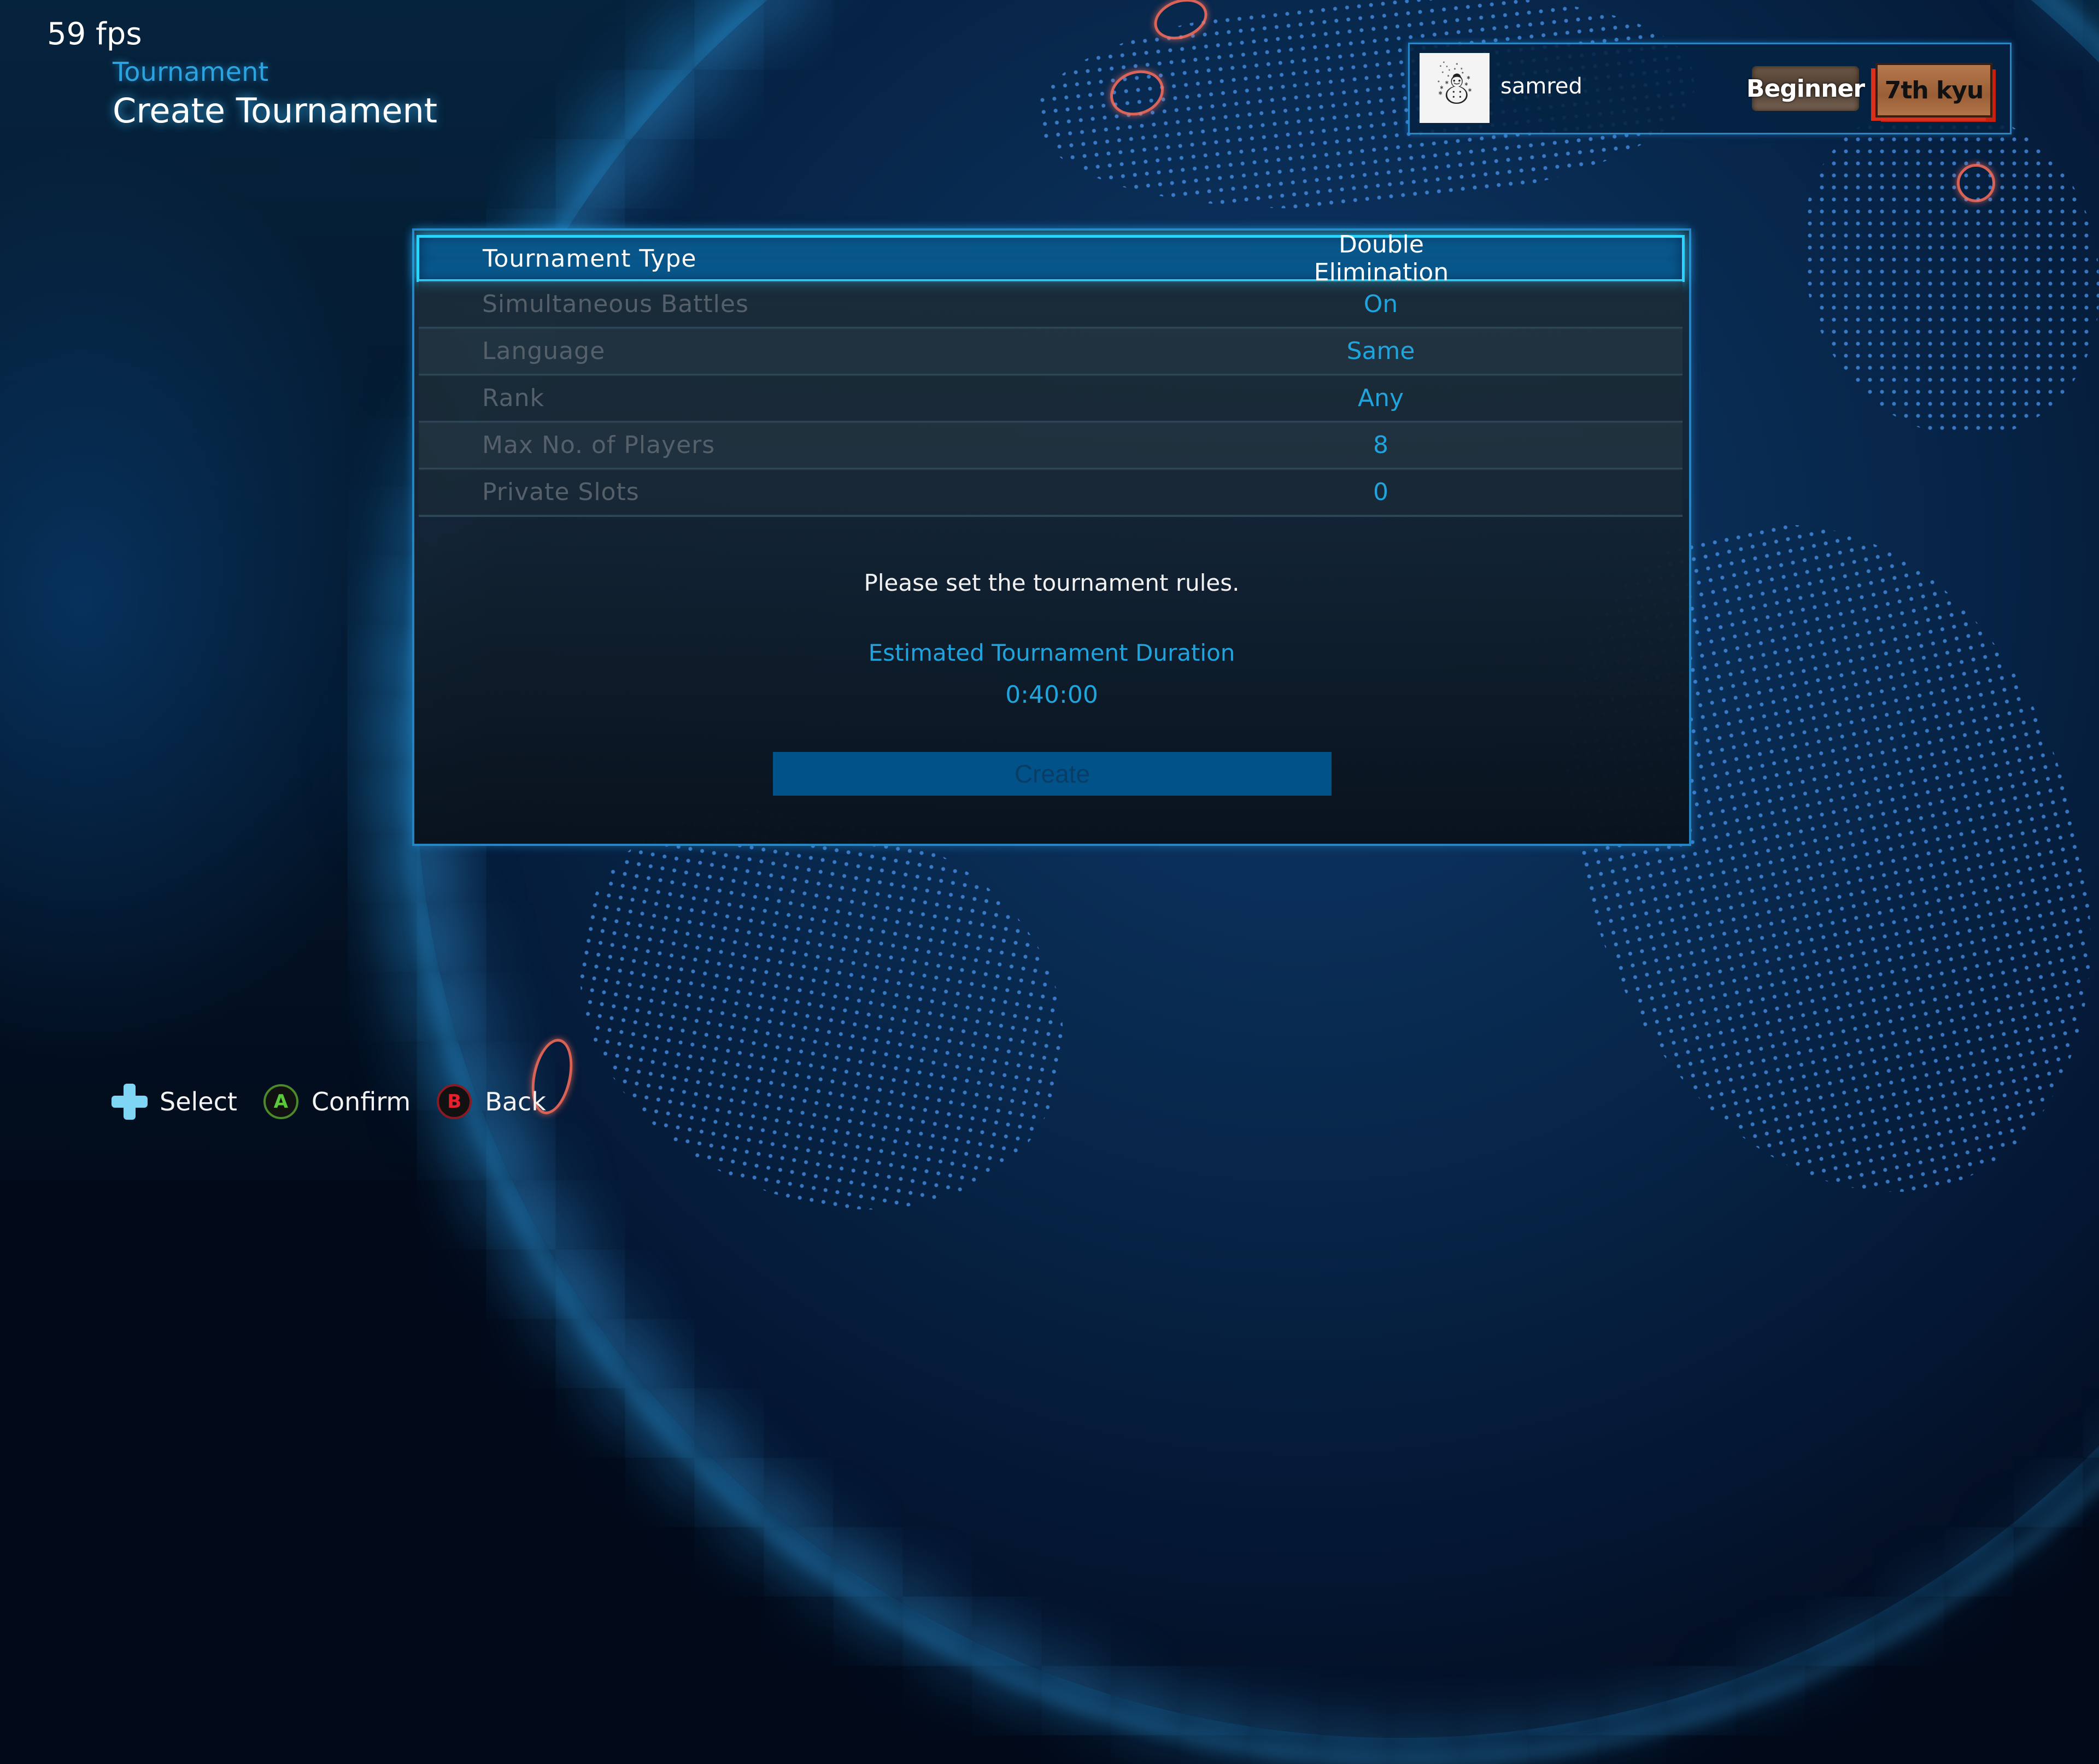 The width and height of the screenshot is (2099, 1764). I want to click on fps-counter: 59 fps, so click(94, 34).